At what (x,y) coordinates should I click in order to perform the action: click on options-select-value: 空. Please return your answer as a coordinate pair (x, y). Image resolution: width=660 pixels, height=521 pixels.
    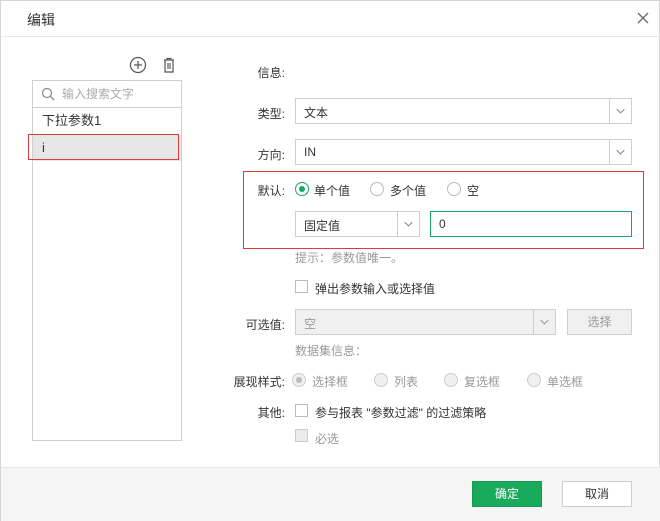
    Looking at the image, I should click on (310, 324).